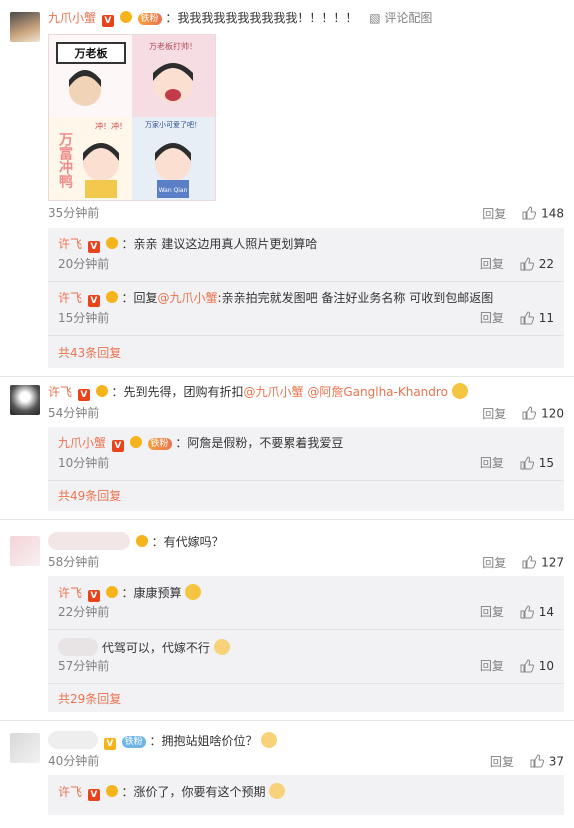 This screenshot has height=828, width=574. What do you see at coordinates (306, 454) in the screenshot?
I see `reply-item: 九爪小蟹 V 铁粉 ：阿詹是假粉，不要累着我爱豆 10分钟前 回复 15` at bounding box center [306, 454].